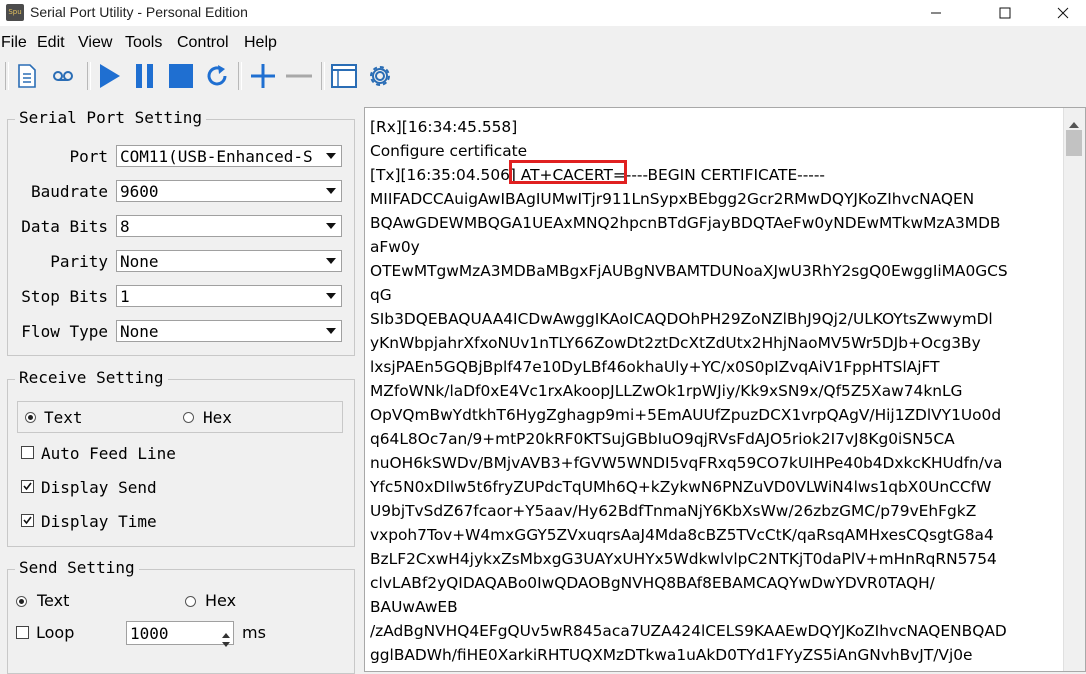 This screenshot has height=674, width=1086. What do you see at coordinates (1074, 143) in the screenshot?
I see `scroll-thumb` at bounding box center [1074, 143].